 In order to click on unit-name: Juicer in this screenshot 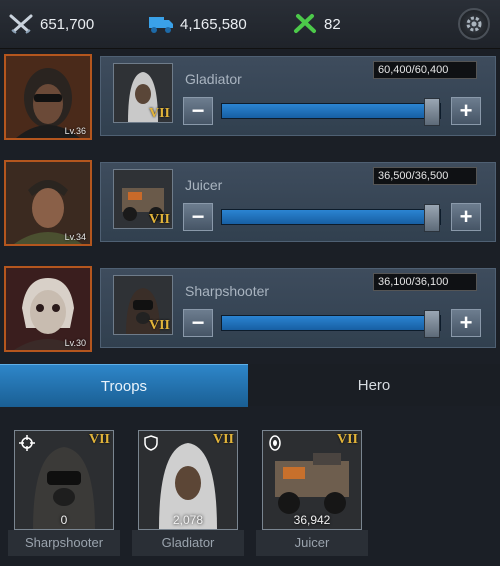, I will do `click(204, 185)`.